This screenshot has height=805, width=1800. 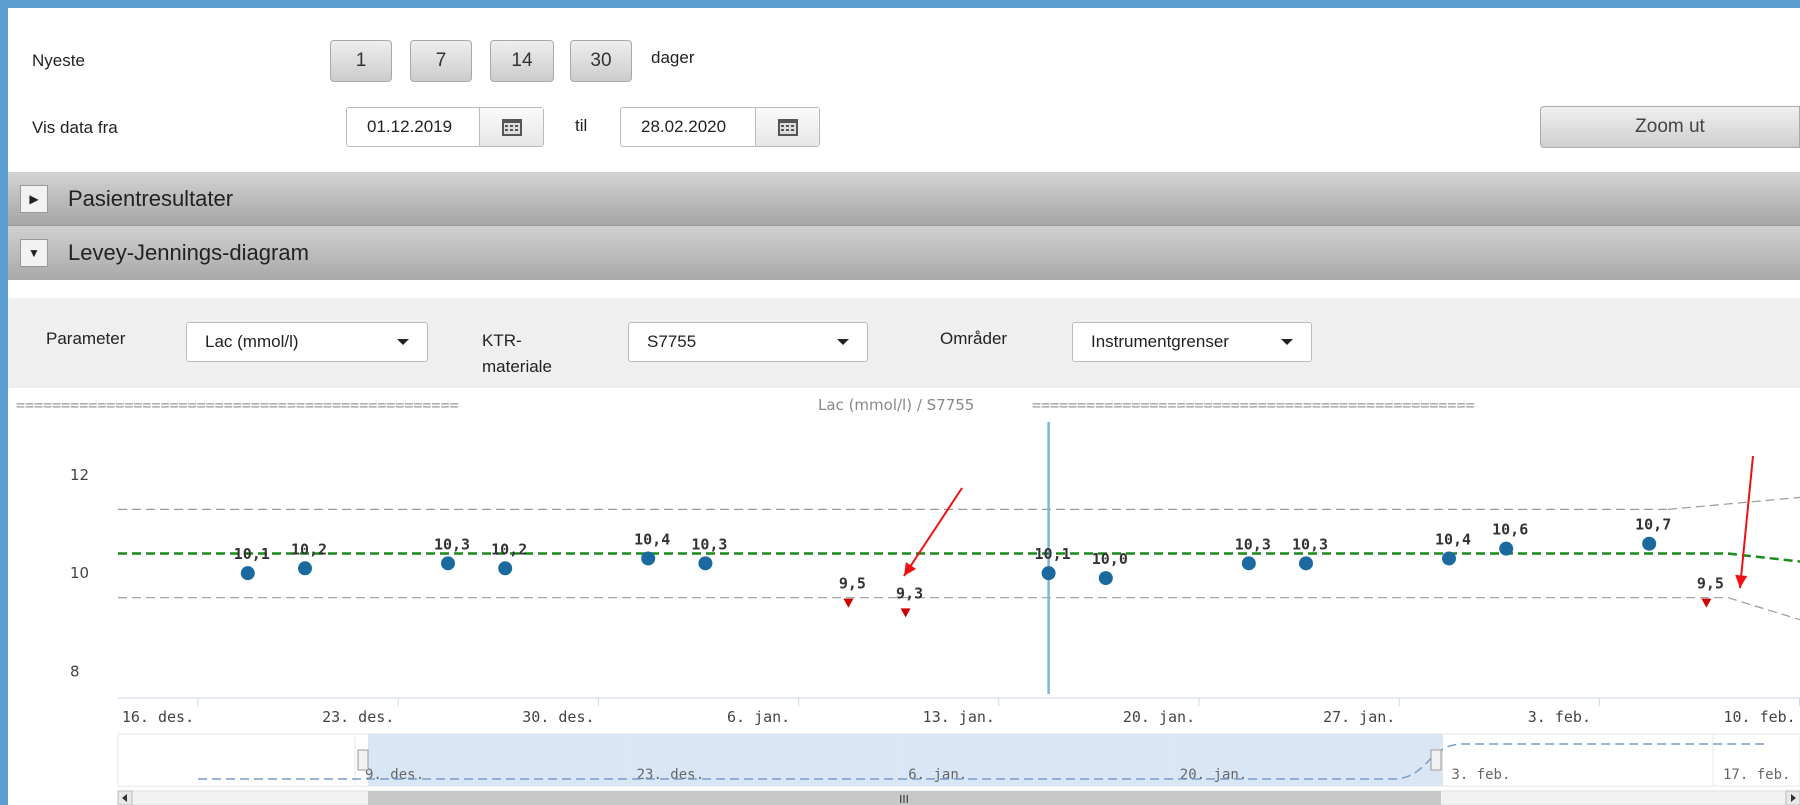 I want to click on x-tick-label: 13. jan., so click(x=959, y=717).